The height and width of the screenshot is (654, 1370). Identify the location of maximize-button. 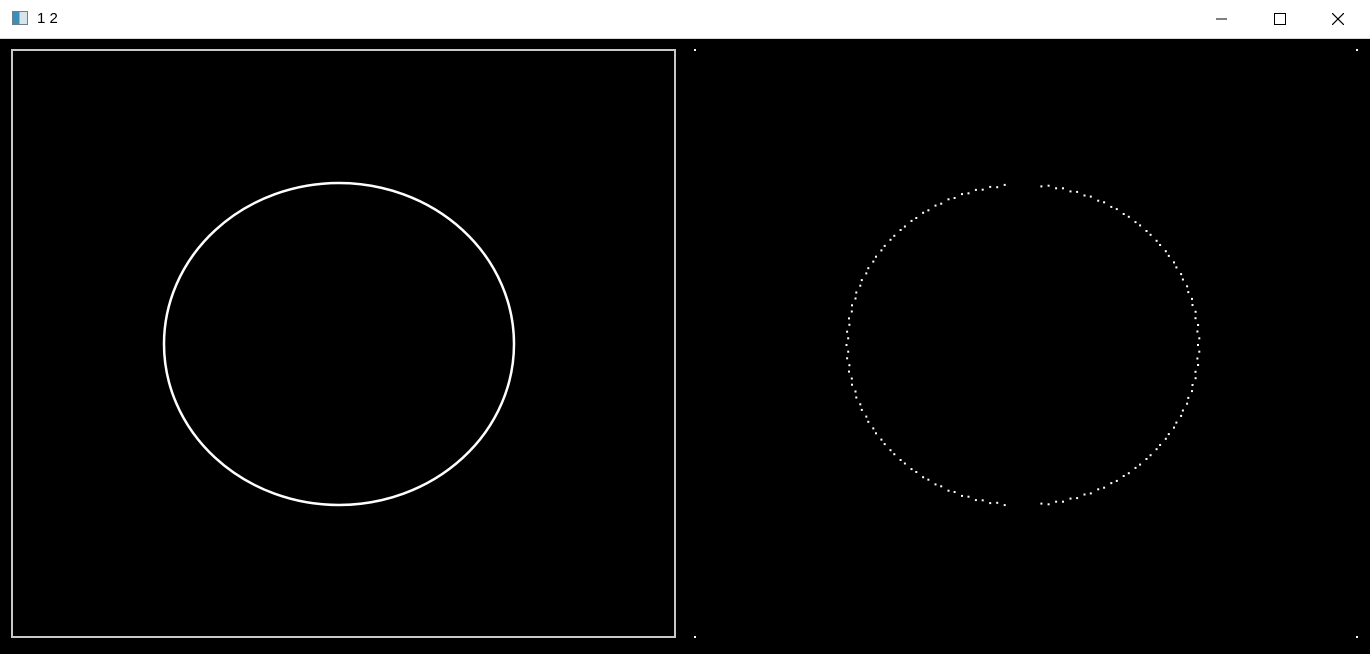
(1280, 19).